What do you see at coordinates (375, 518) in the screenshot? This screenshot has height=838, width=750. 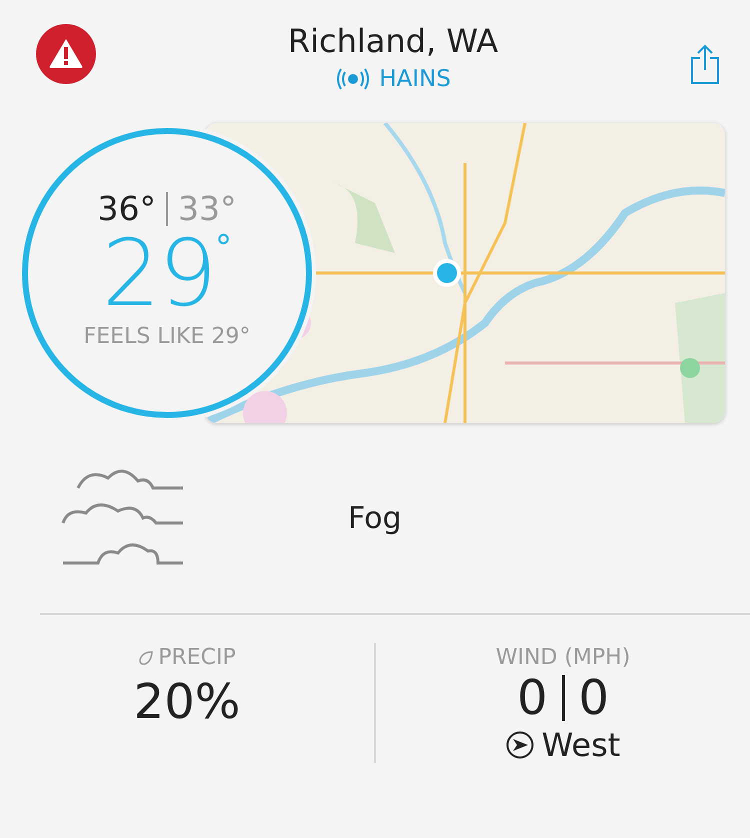 I see `condition-label: Fog` at bounding box center [375, 518].